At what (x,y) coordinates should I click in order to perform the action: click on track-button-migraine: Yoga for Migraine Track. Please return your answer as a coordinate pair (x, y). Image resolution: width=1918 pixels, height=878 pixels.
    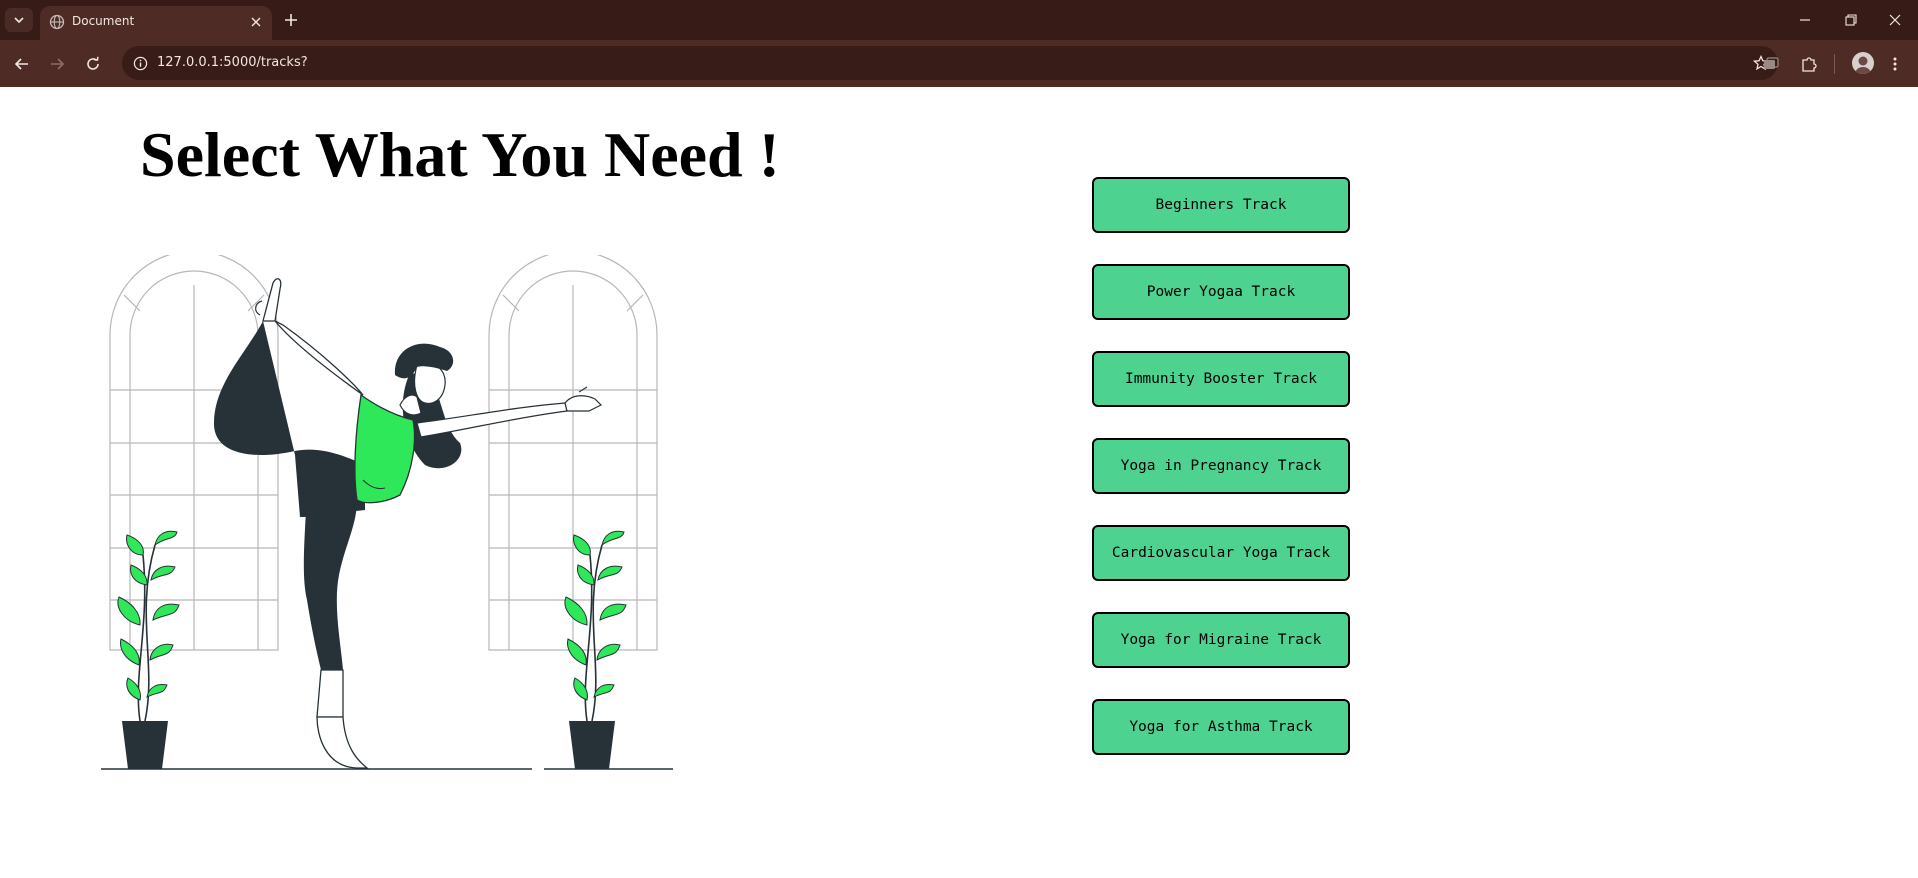
    Looking at the image, I should click on (1221, 640).